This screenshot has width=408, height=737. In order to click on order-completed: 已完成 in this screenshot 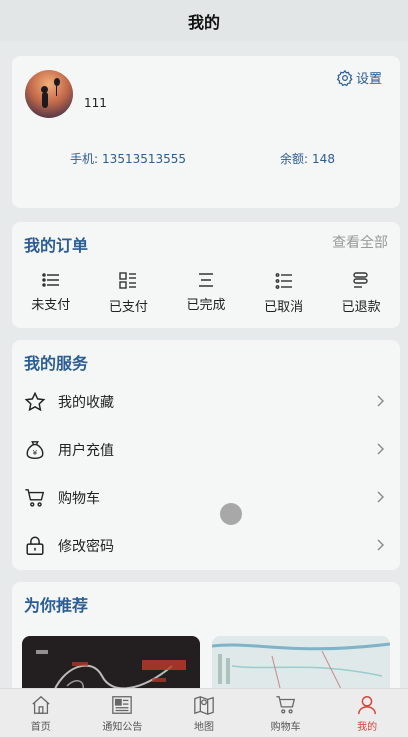, I will do `click(206, 293)`.